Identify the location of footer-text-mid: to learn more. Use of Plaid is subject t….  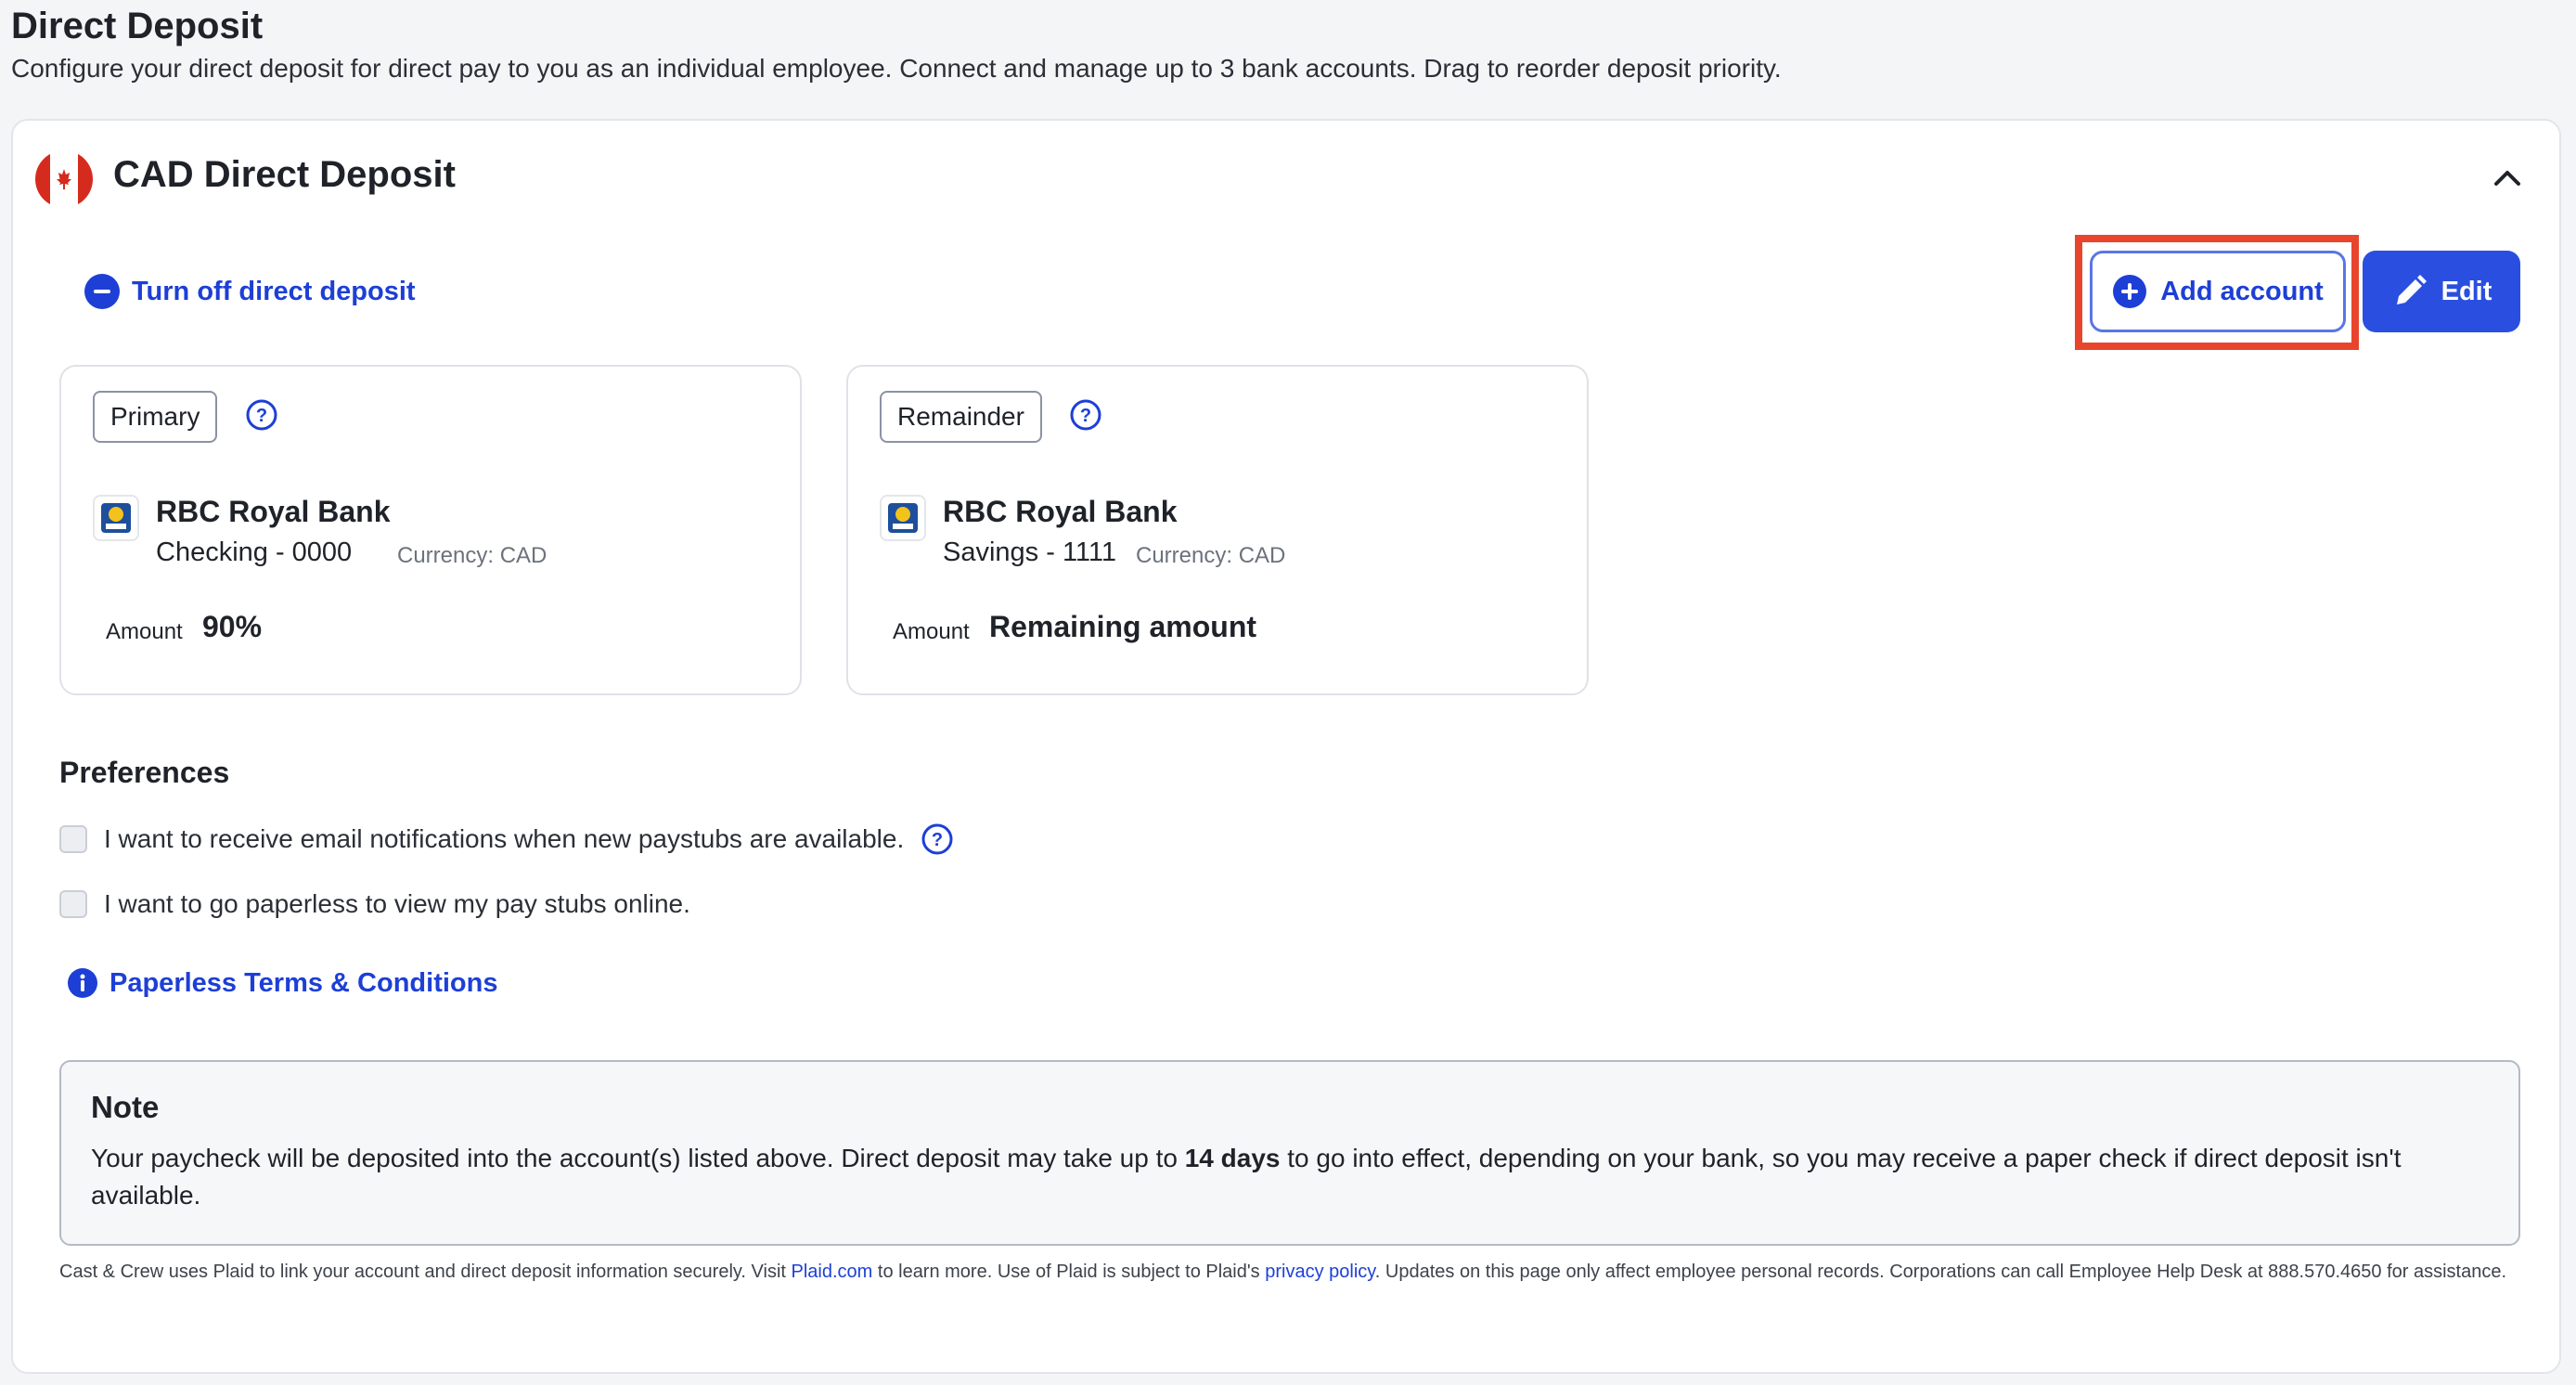
(1069, 1272).